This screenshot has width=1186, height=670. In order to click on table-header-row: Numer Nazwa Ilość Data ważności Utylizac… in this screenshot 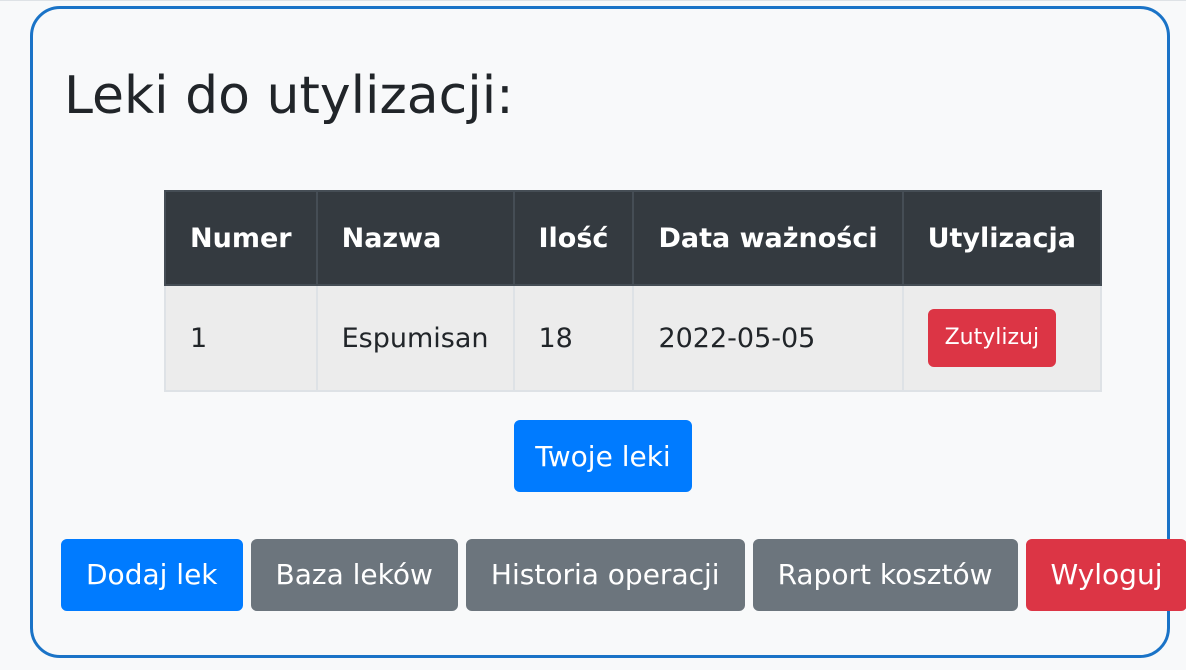, I will do `click(633, 238)`.